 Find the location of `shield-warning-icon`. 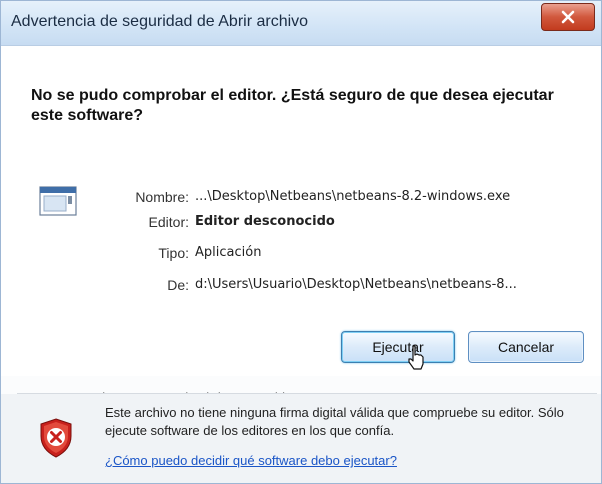

shield-warning-icon is located at coordinates (56, 438).